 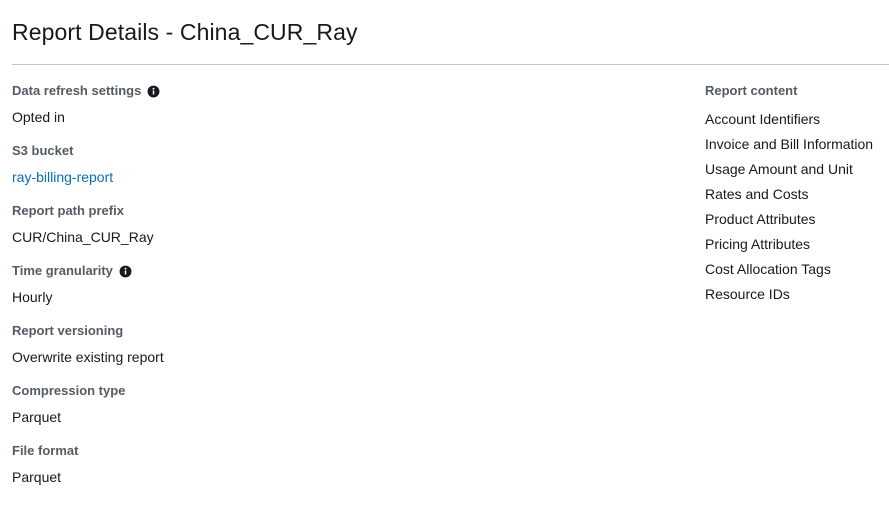 I want to click on report-content-item: Product Attributes, so click(x=760, y=219).